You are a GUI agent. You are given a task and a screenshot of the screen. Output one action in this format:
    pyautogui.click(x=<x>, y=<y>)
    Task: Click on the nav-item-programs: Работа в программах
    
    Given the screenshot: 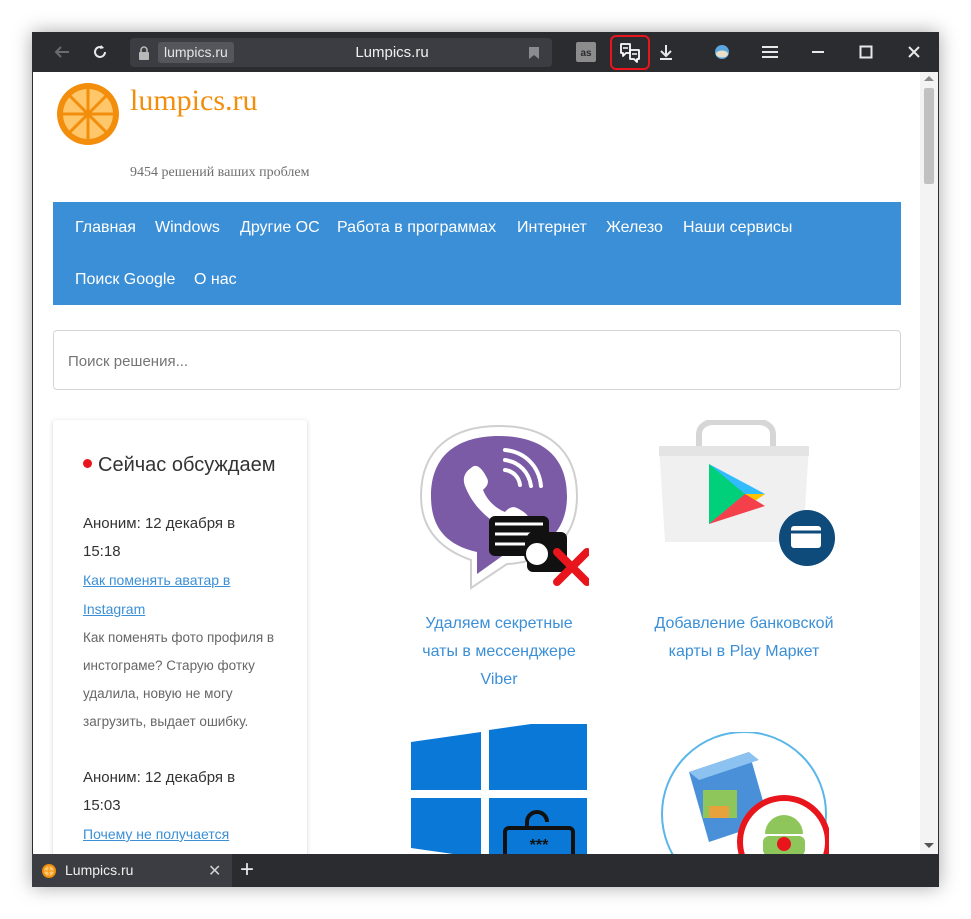 What is the action you would take?
    pyautogui.click(x=416, y=228)
    